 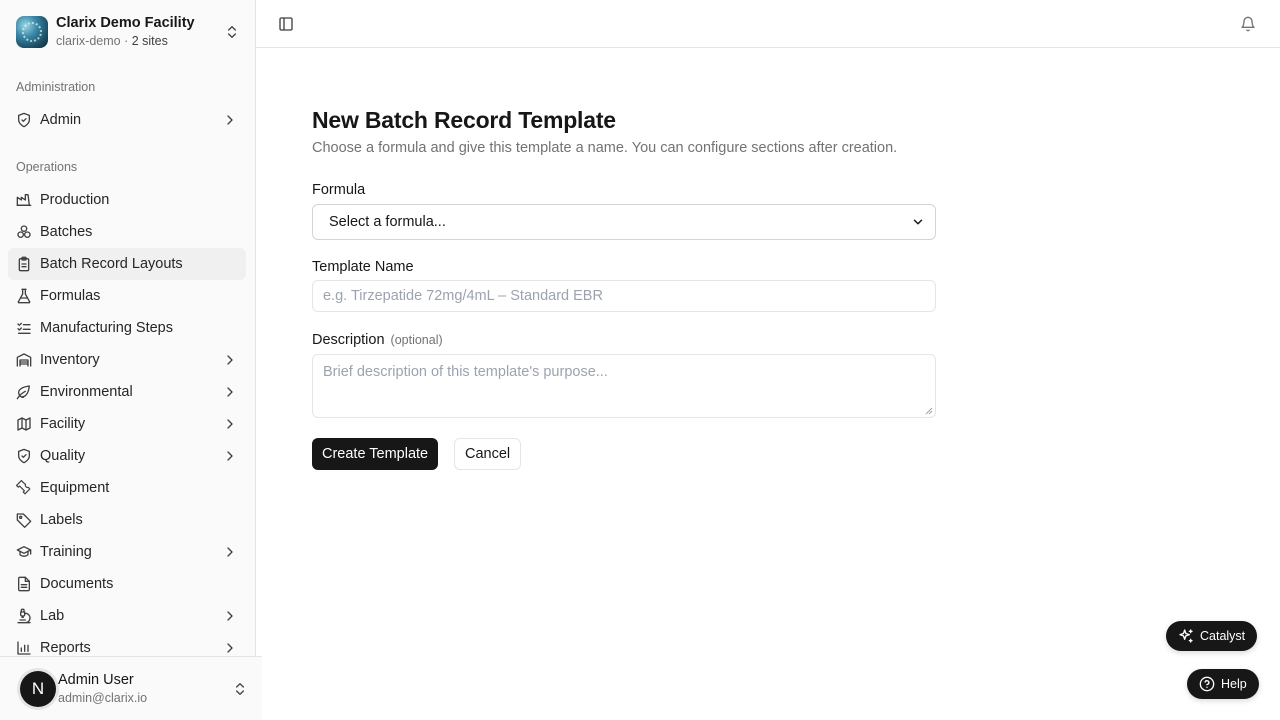 I want to click on sidebar-item-lab: Lab, so click(x=127, y=616).